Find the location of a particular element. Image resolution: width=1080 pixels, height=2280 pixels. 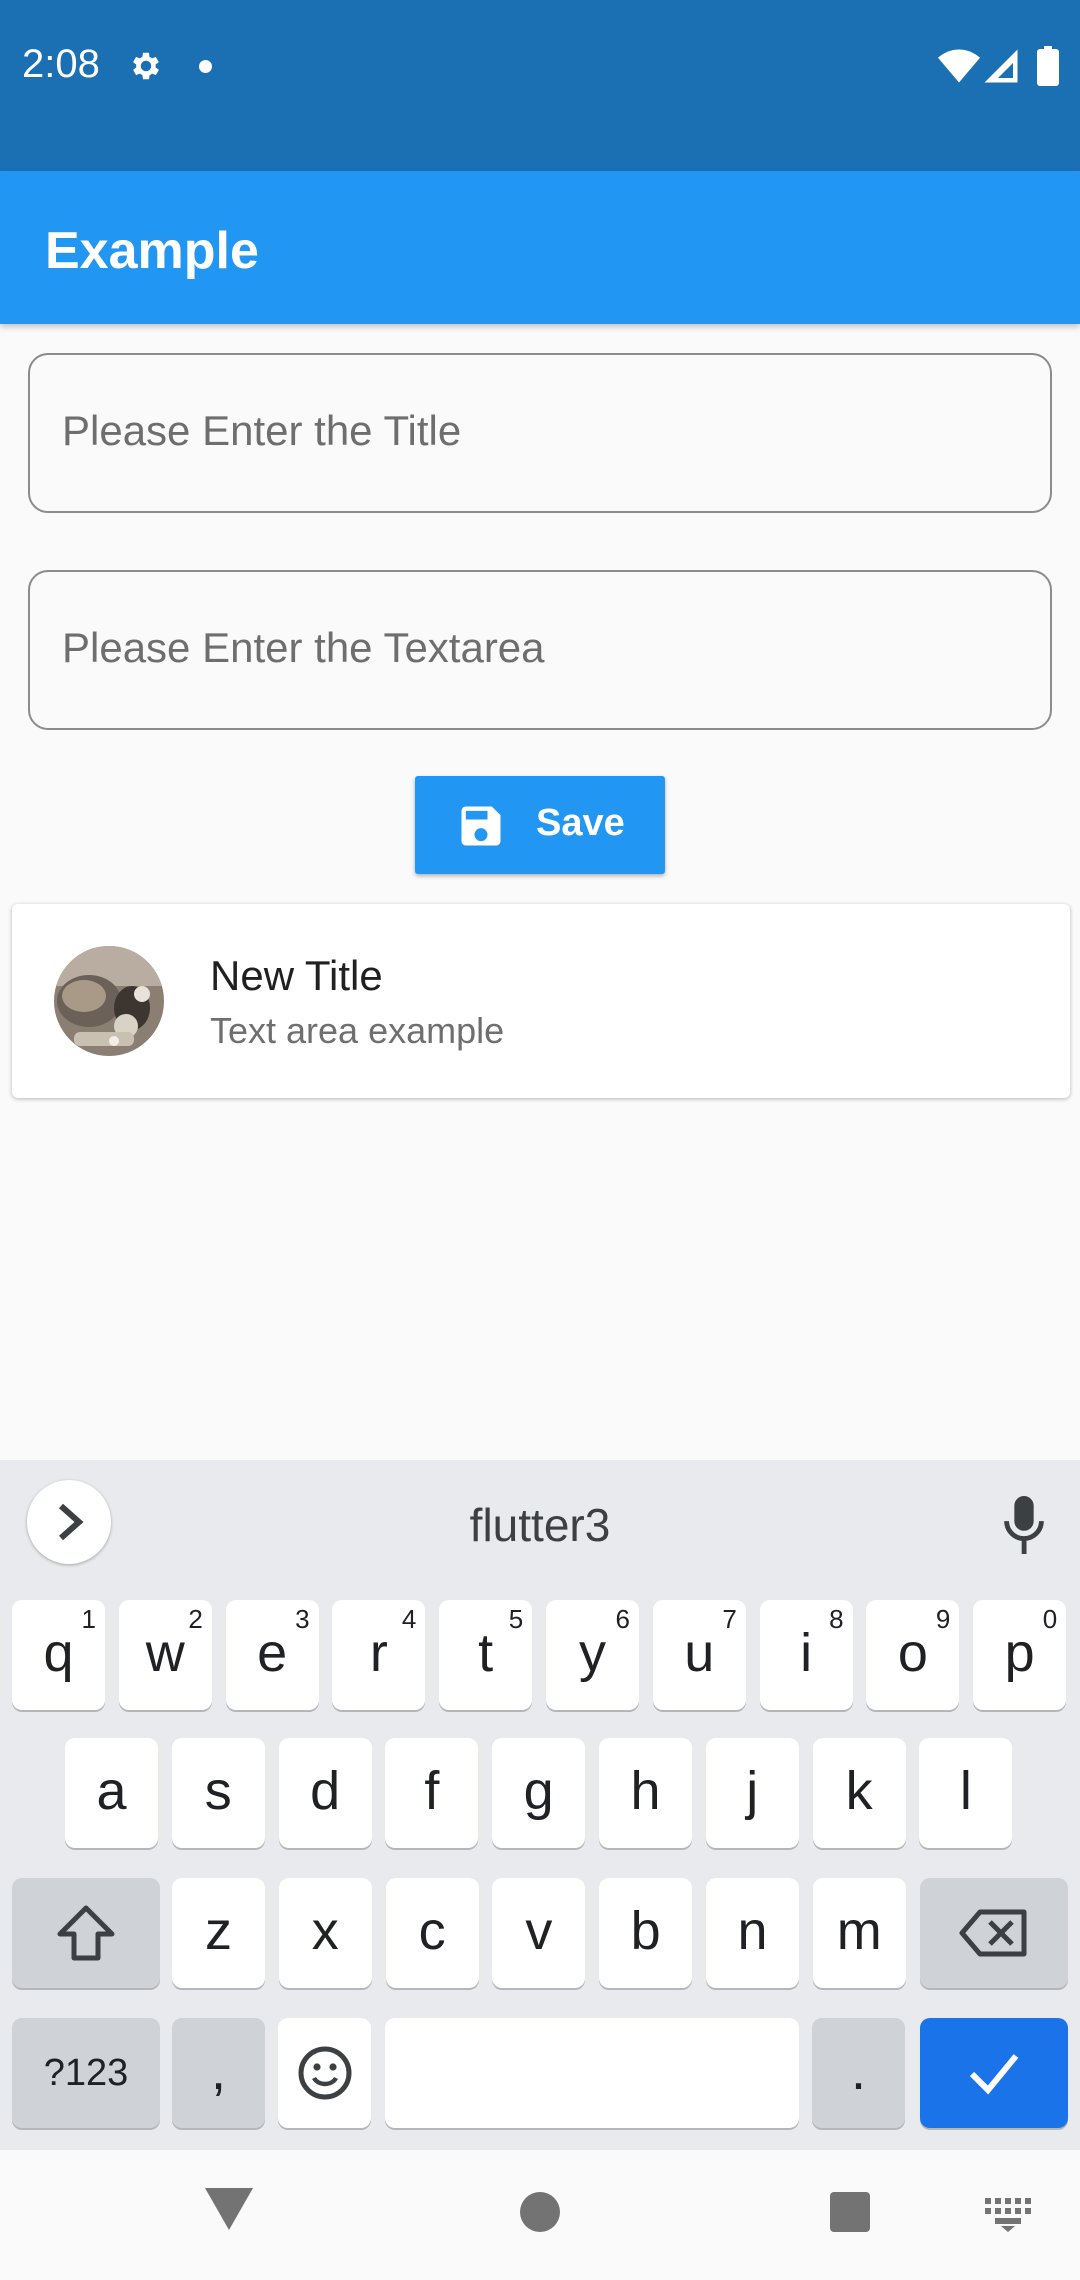

key-label: h is located at coordinates (645, 1791).